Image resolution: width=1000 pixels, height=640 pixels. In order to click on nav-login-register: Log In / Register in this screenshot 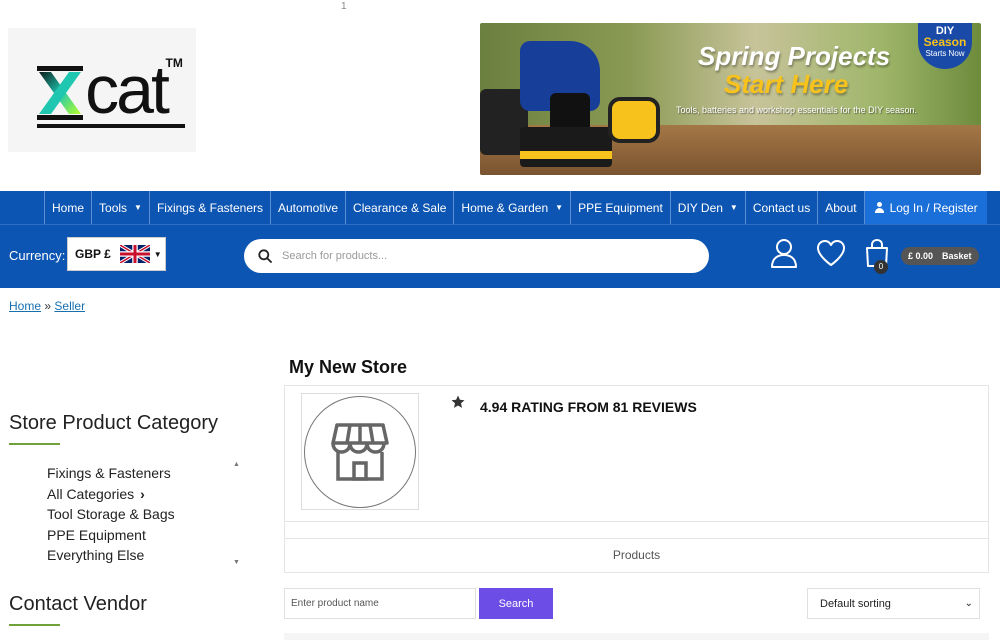, I will do `click(925, 207)`.